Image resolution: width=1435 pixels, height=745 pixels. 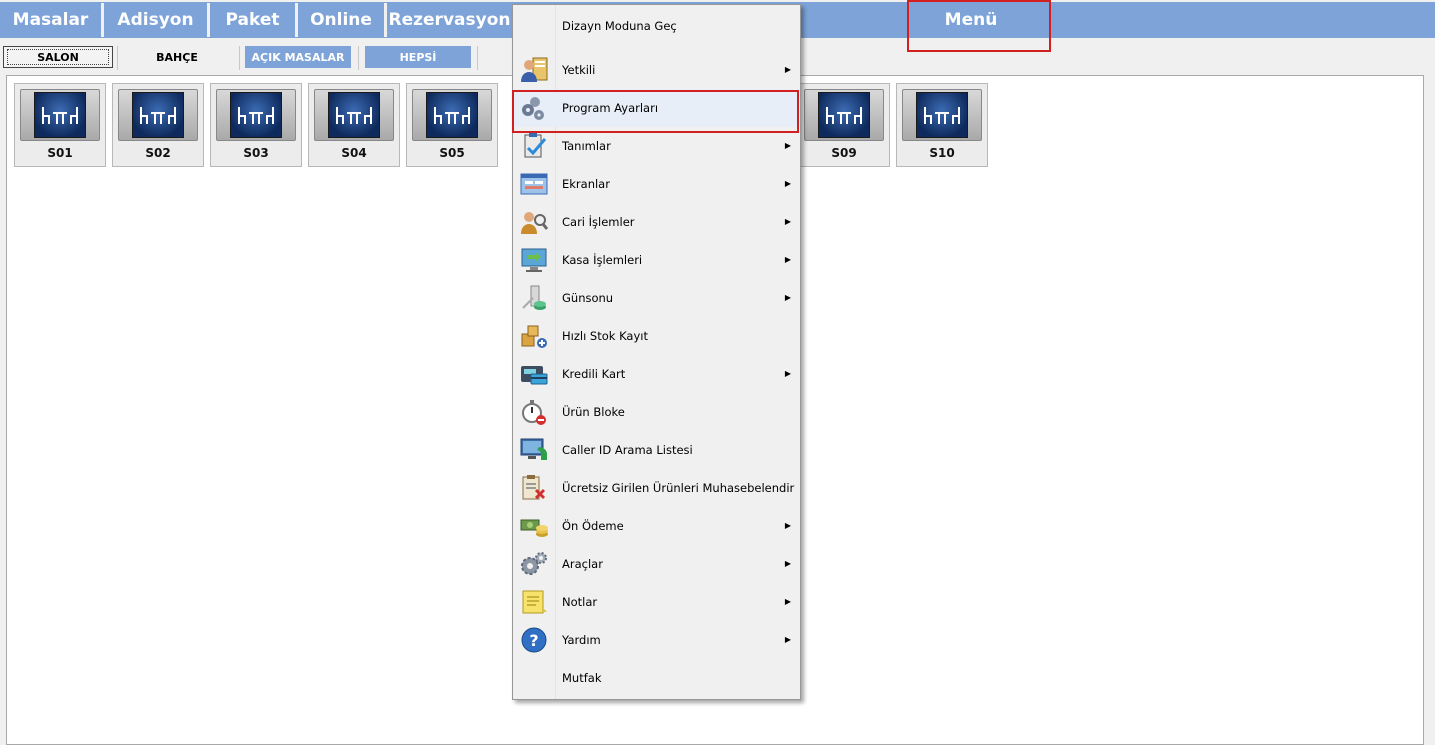 I want to click on tab-online: Online, so click(x=342, y=20).